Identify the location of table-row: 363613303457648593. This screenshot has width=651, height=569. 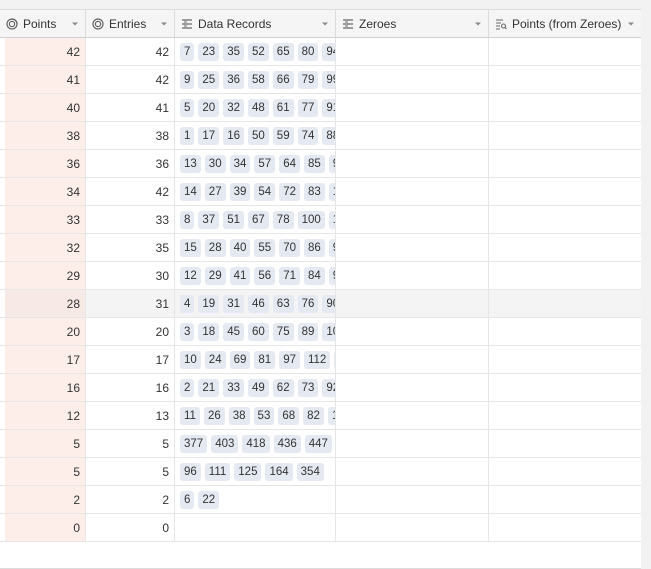
(320, 164).